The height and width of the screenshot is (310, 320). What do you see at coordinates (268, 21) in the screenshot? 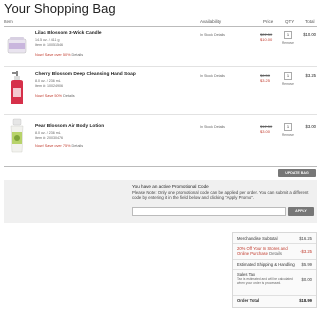
I see `col-header-price: Price` at bounding box center [268, 21].